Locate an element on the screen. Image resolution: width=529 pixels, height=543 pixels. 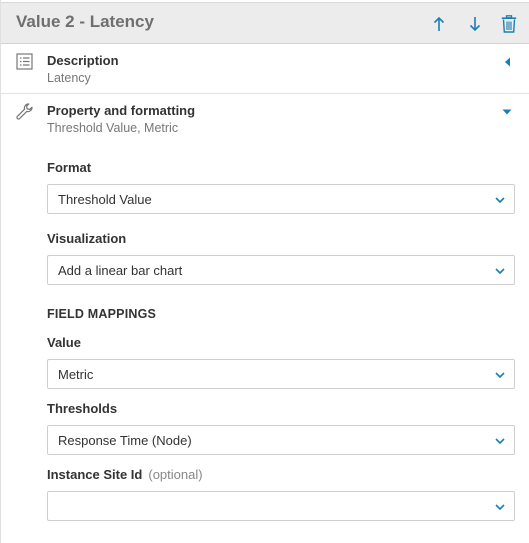
value-select-value: Metric is located at coordinates (76, 374).